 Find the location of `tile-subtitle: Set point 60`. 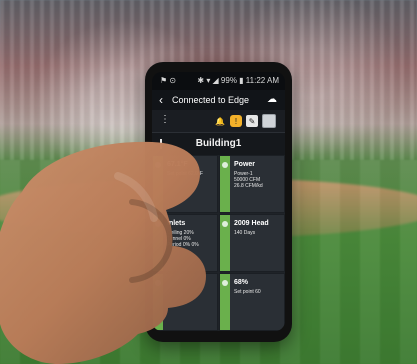

tile-subtitle: Set point 60 is located at coordinates (247, 292).